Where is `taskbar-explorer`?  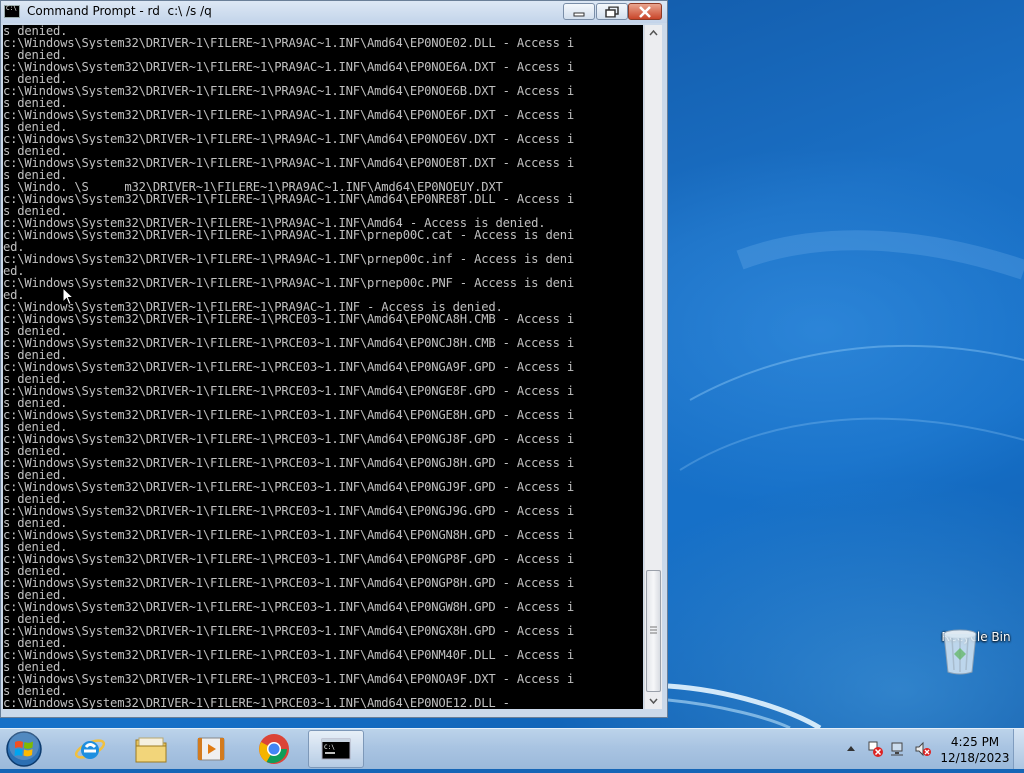
taskbar-explorer is located at coordinates (151, 749).